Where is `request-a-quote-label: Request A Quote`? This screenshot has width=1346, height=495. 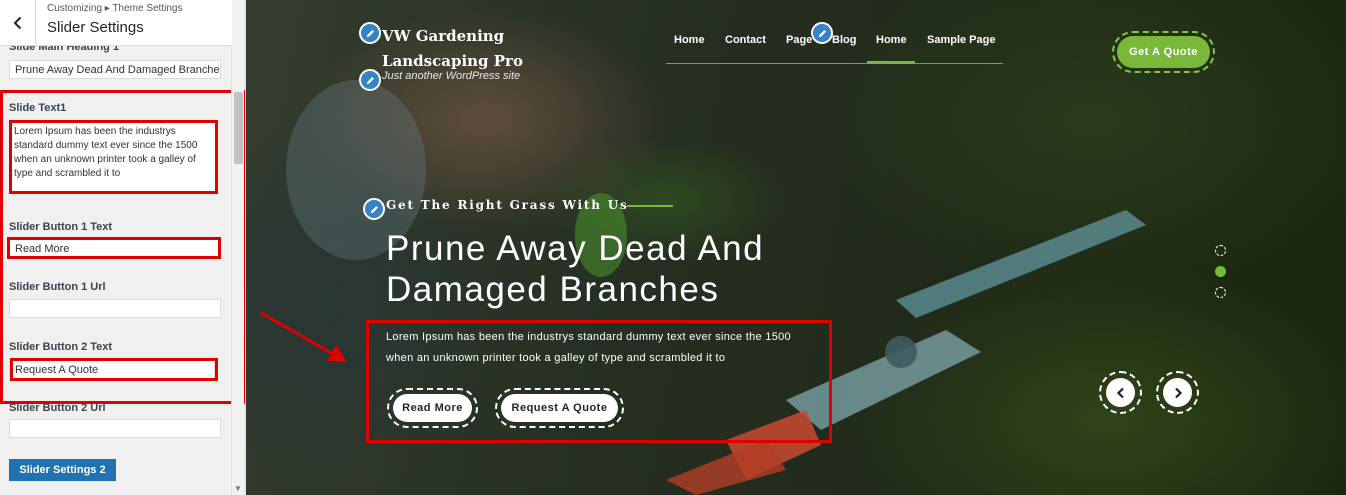
request-a-quote-label: Request A Quote is located at coordinates (559, 408).